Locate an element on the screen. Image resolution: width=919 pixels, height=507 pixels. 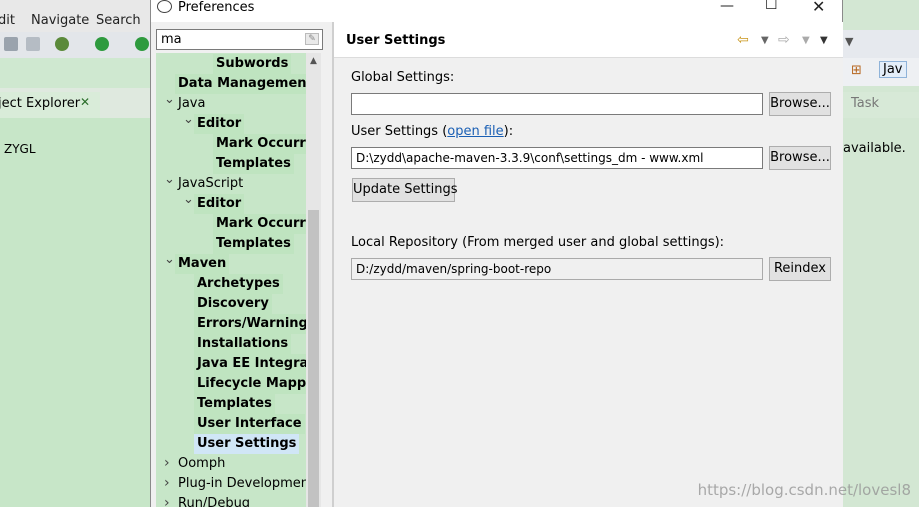
tree-item: Subwords is located at coordinates (252, 64).